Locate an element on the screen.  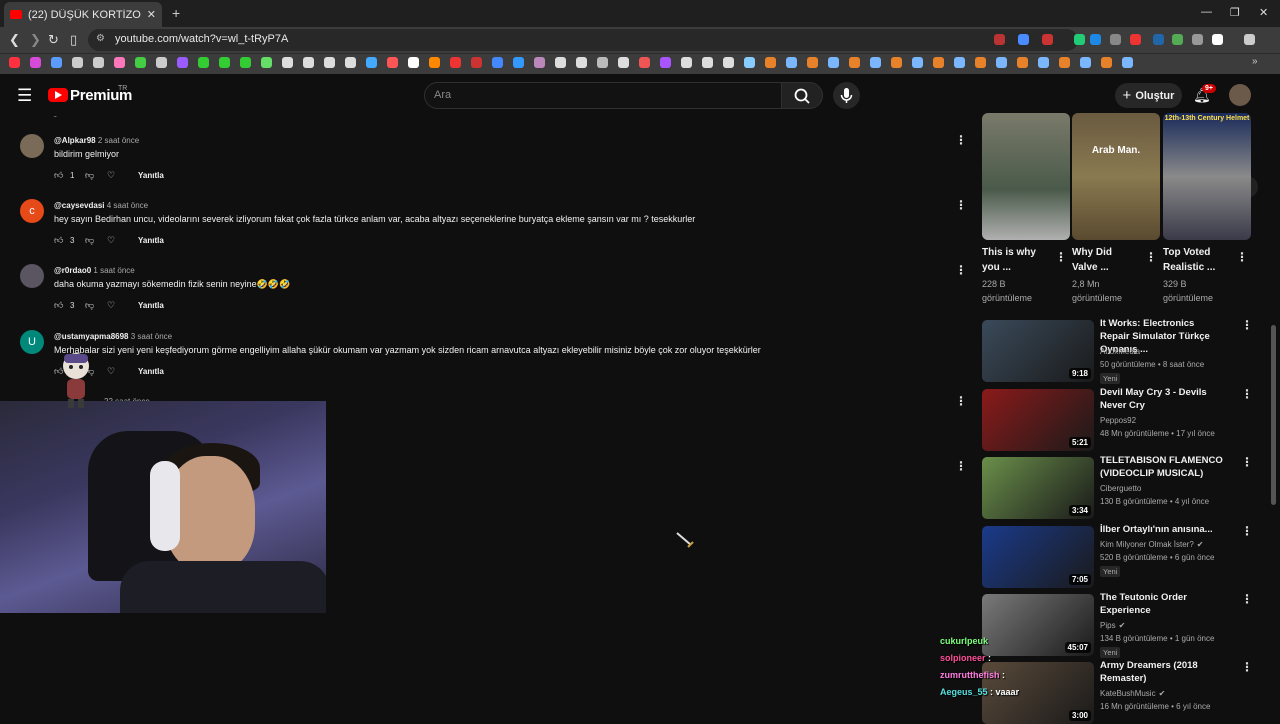
comment-time: 1 saat önce is located at coordinates (113, 270).